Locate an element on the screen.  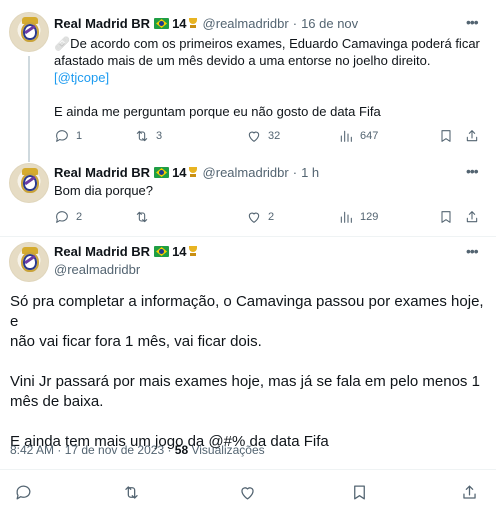
tweet-header: Real Madrid BR 14 @realmadridbr · 1 h is located at coordinates (186, 172).